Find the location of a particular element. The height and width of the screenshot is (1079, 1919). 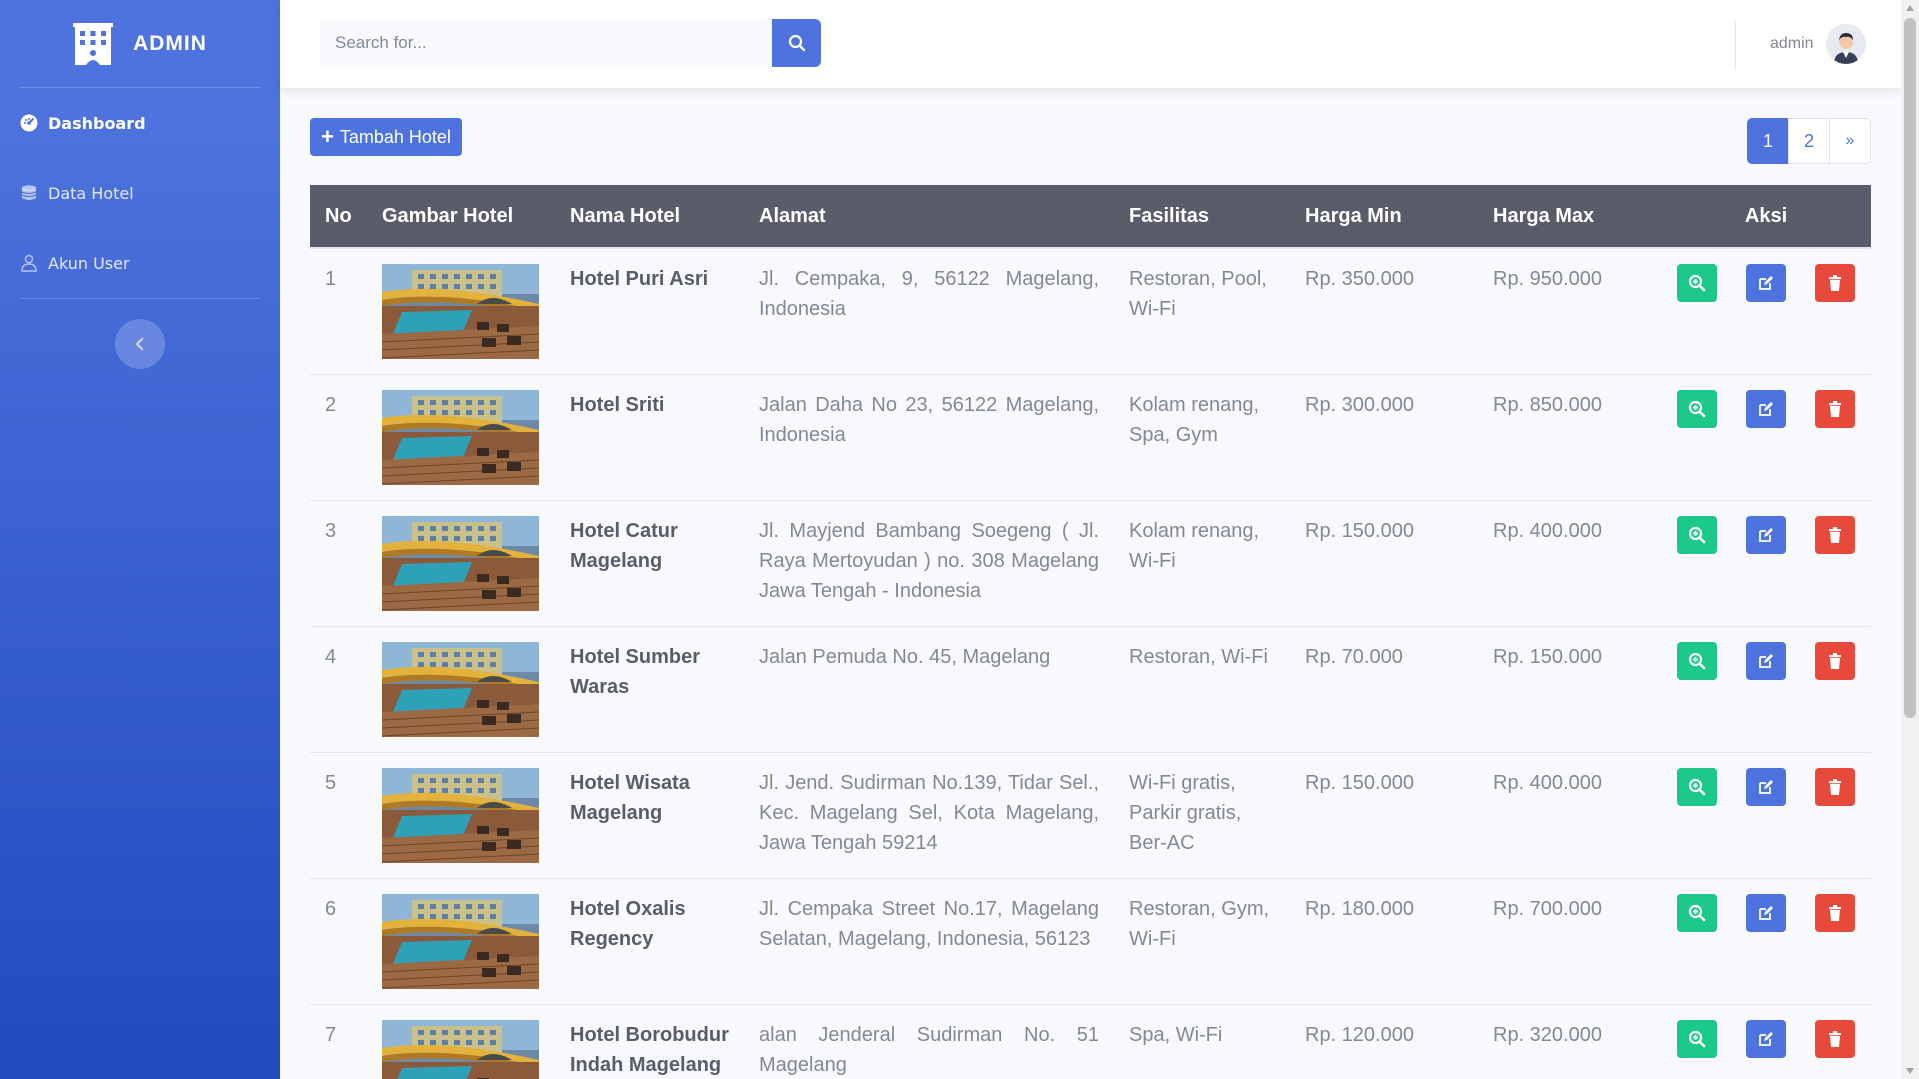

sidebar-divider is located at coordinates (140, 298).